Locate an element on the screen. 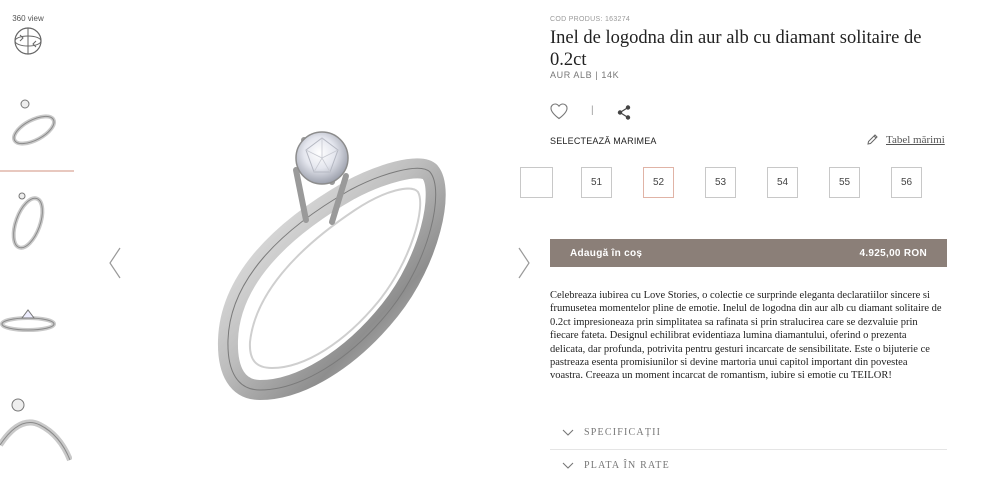 This screenshot has width=1000, height=482. select-size-label: SELECTEAZĂ MARIMEA is located at coordinates (603, 141).